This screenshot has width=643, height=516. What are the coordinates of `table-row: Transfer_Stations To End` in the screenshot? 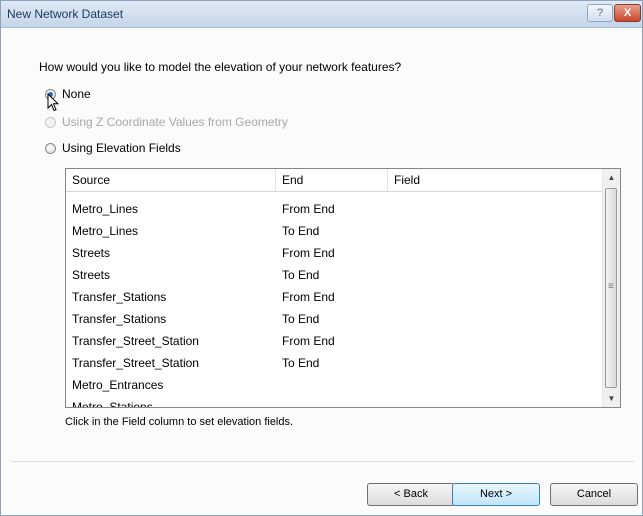 It's located at (335, 319).